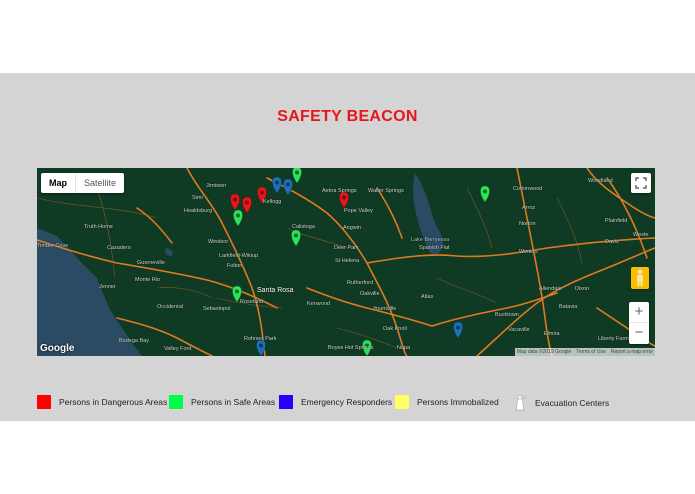  I want to click on place-label: Arroz, so click(529, 208).